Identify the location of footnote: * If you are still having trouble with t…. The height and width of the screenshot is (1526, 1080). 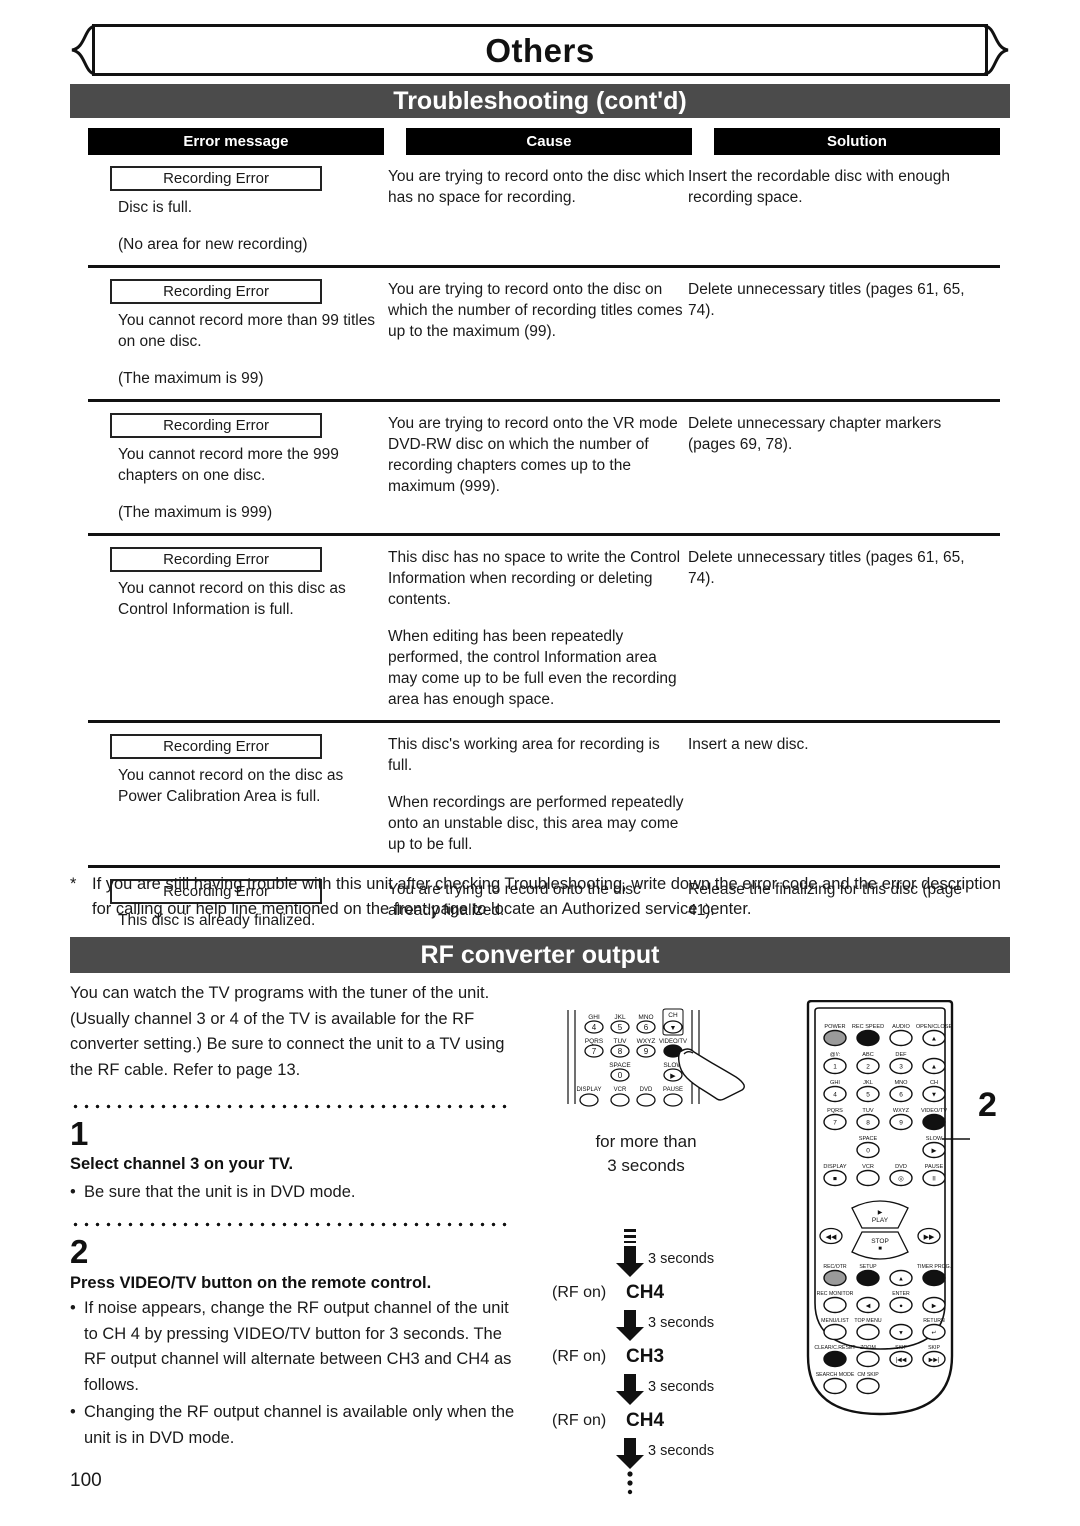
(540, 897).